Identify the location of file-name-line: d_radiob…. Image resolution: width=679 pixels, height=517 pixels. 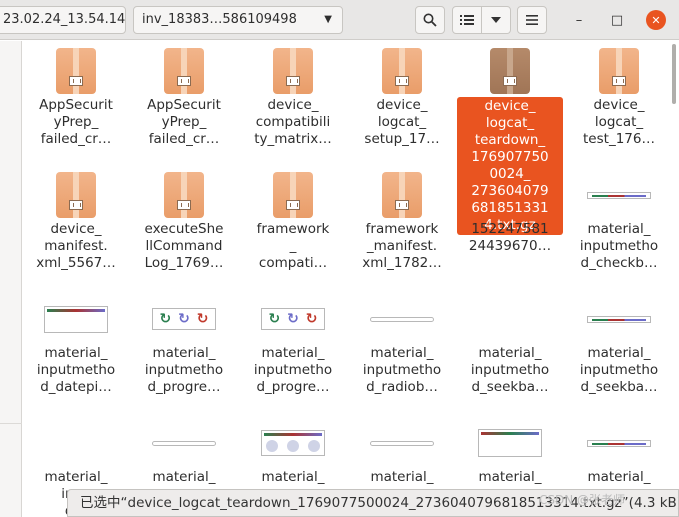
(402, 387).